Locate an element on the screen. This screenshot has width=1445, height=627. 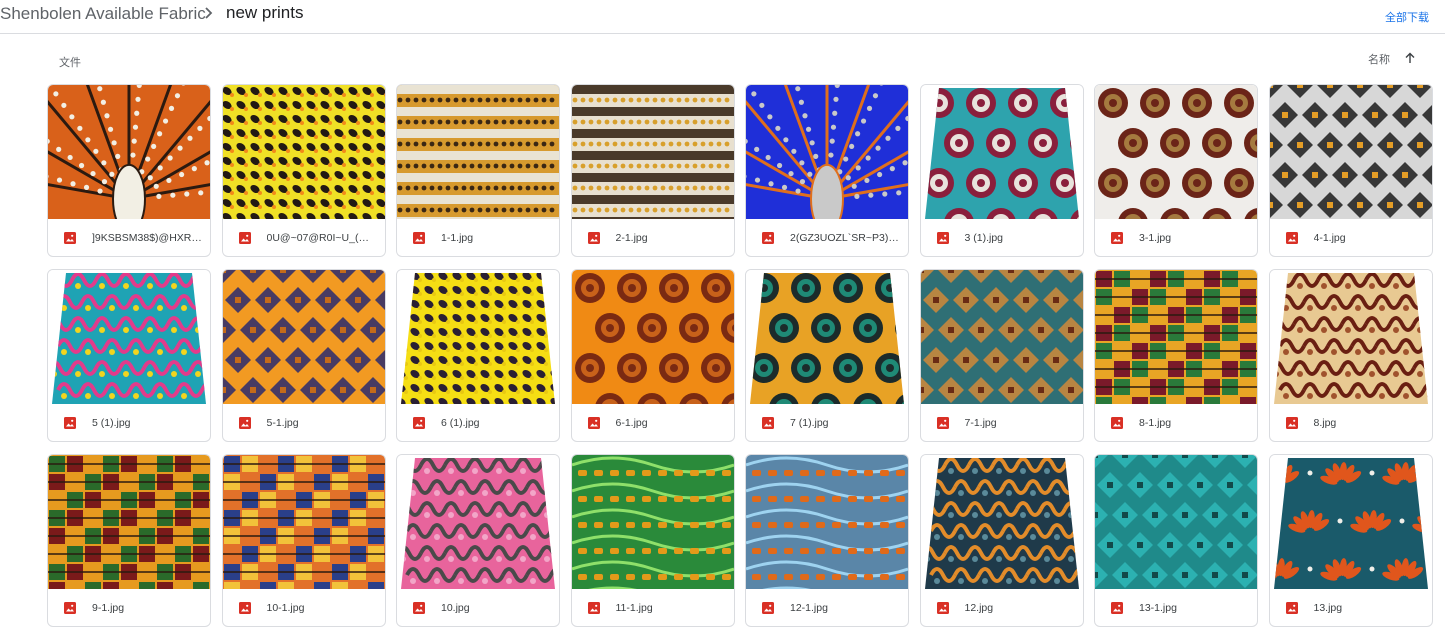
file-caption: 7 (1).jpg is located at coordinates (827, 422).